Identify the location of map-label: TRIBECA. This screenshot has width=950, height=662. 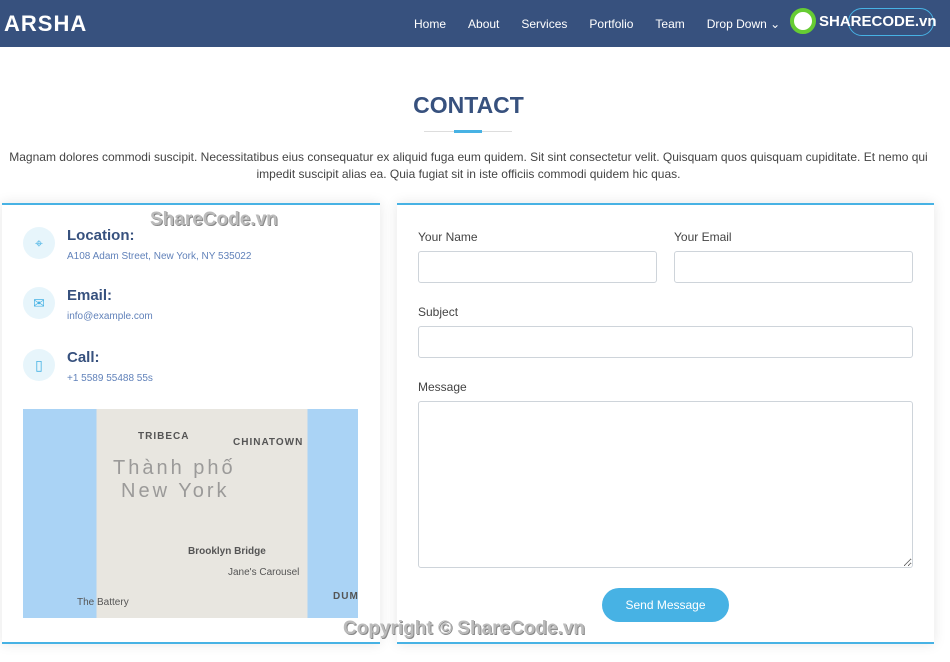
(164, 436).